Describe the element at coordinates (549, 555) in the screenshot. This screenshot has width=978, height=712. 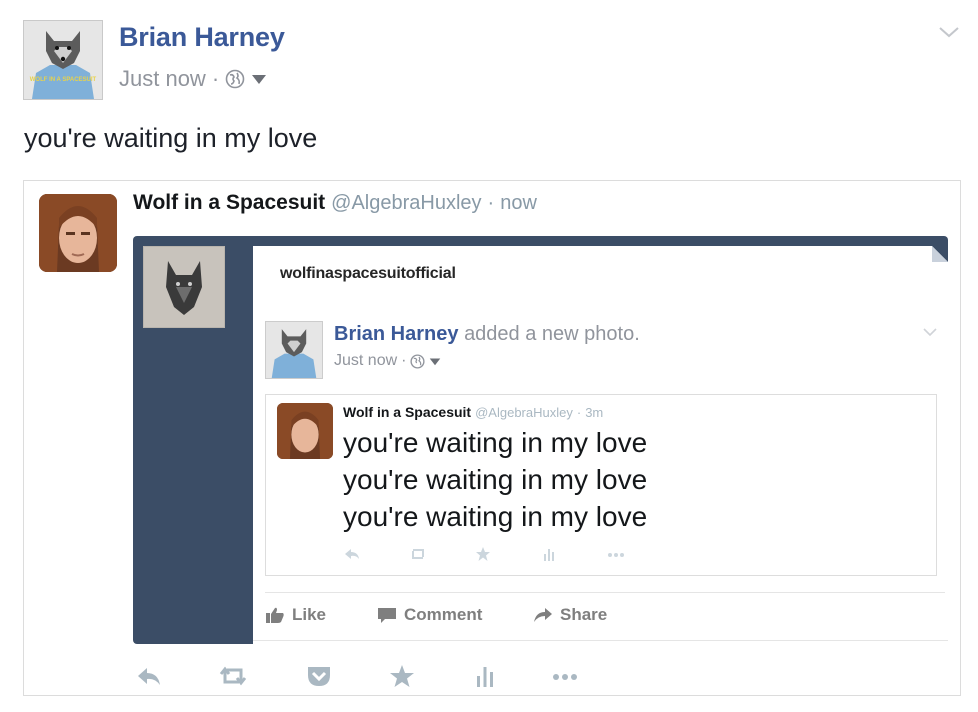
I see `screenshot-analytics-icon` at that location.